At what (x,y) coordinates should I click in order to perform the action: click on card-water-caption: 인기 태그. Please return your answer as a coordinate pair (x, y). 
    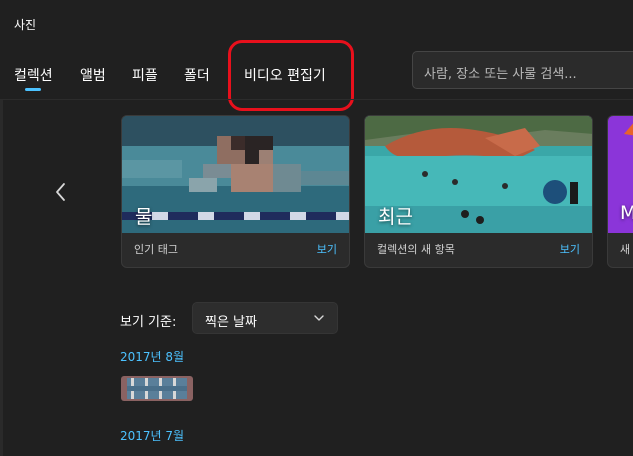
    Looking at the image, I should click on (156, 249).